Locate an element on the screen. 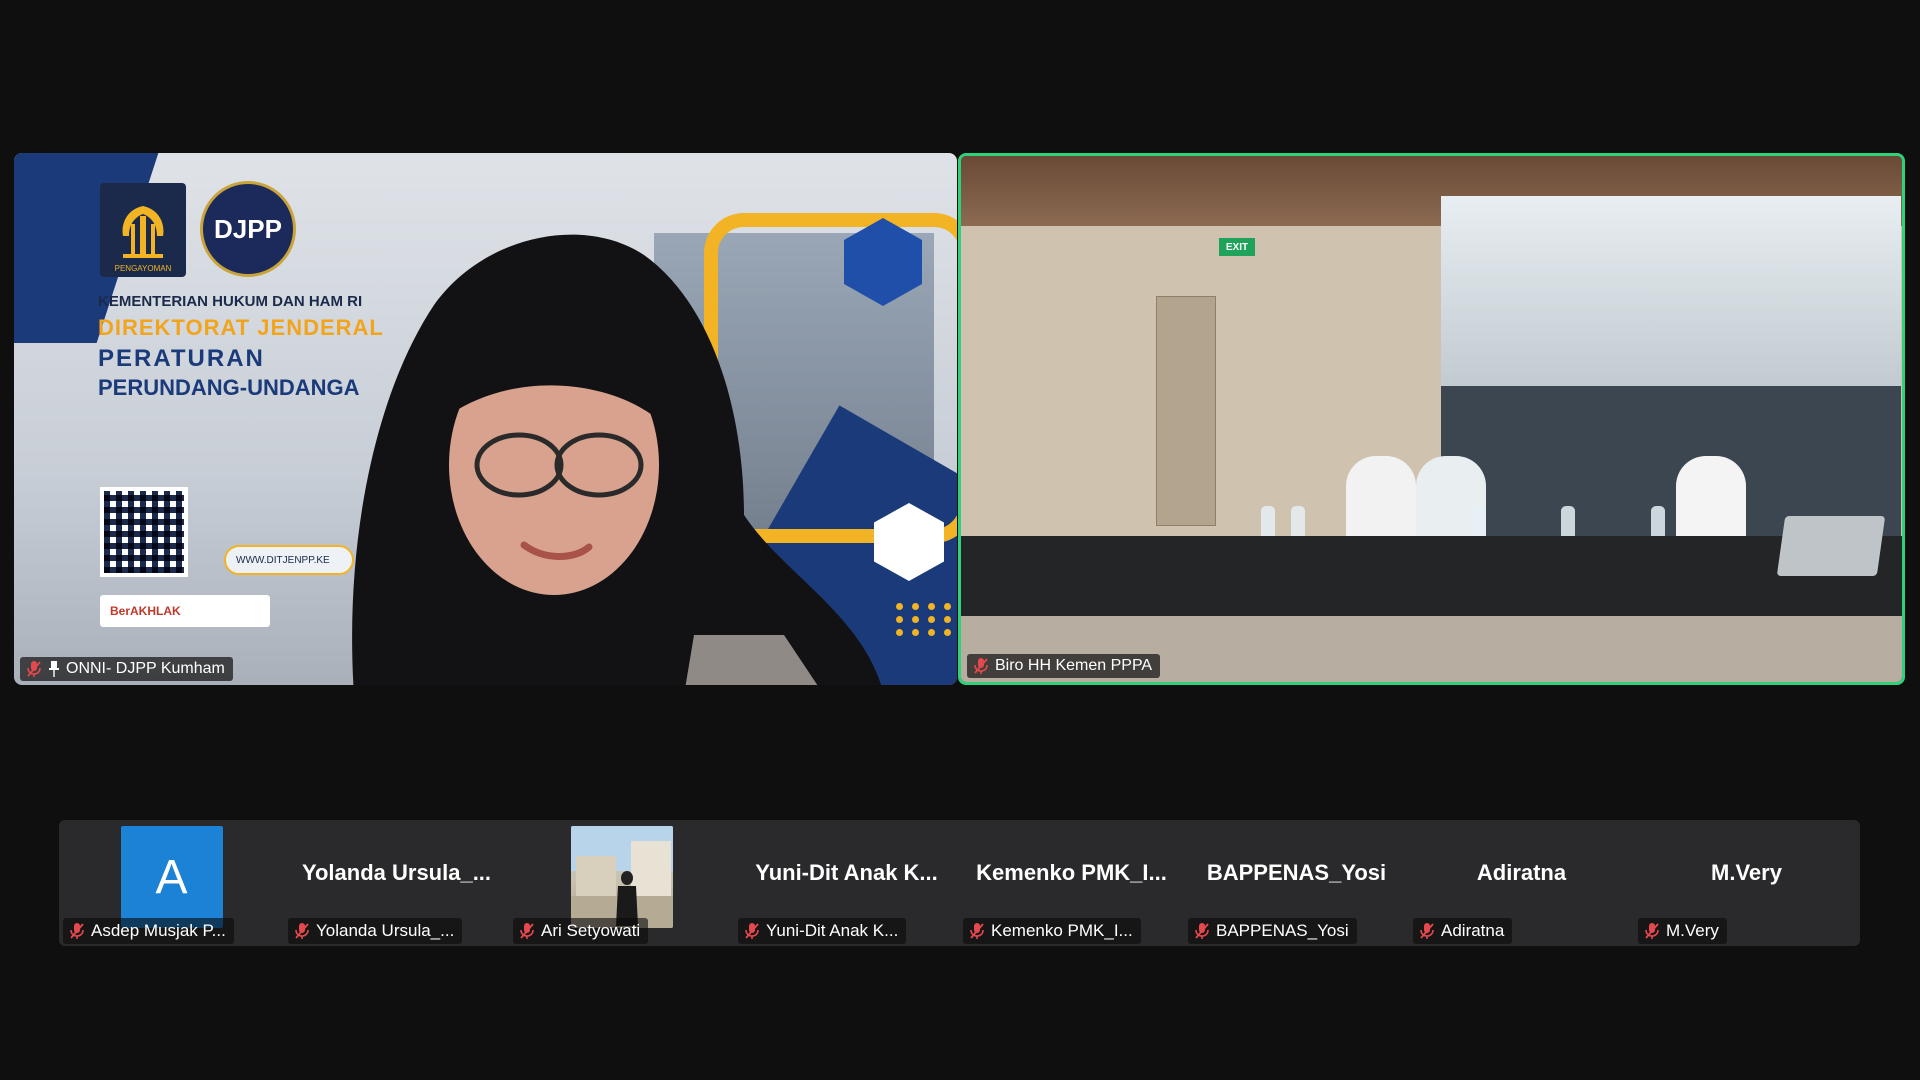 This screenshot has width=1920, height=1080. participant-tile: Ari Setyowati is located at coordinates (621, 883).